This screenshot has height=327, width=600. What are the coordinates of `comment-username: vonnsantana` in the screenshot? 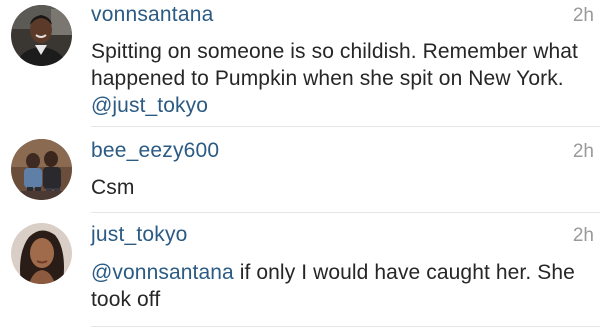 It's located at (152, 15).